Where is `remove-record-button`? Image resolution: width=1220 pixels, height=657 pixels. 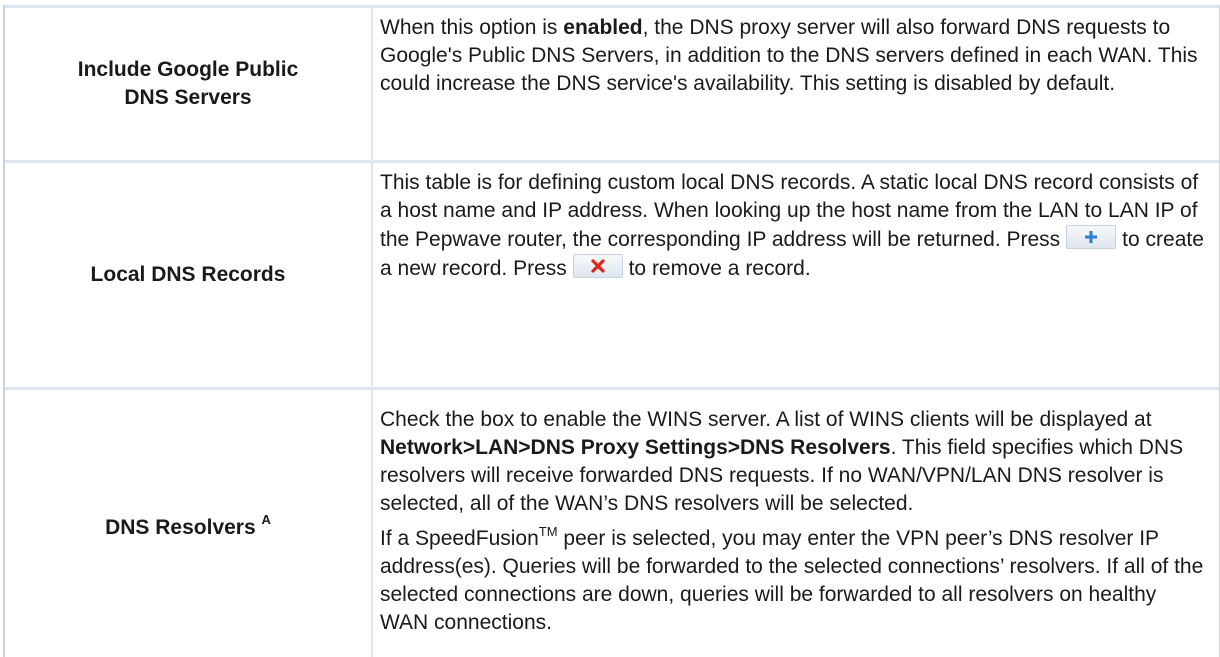 remove-record-button is located at coordinates (597, 266).